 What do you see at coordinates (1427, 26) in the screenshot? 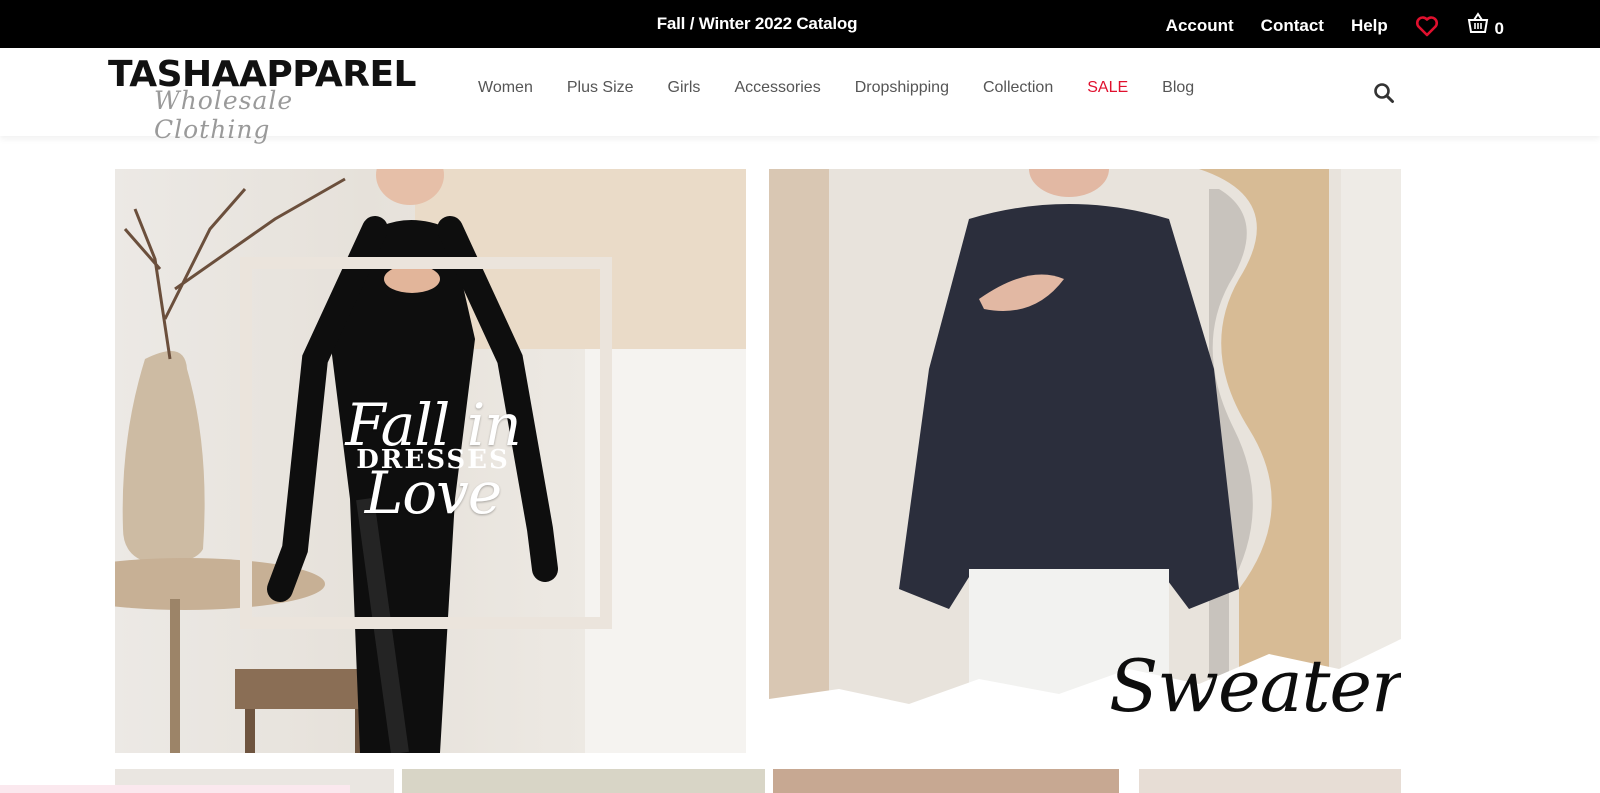
I see `heart-icon` at bounding box center [1427, 26].